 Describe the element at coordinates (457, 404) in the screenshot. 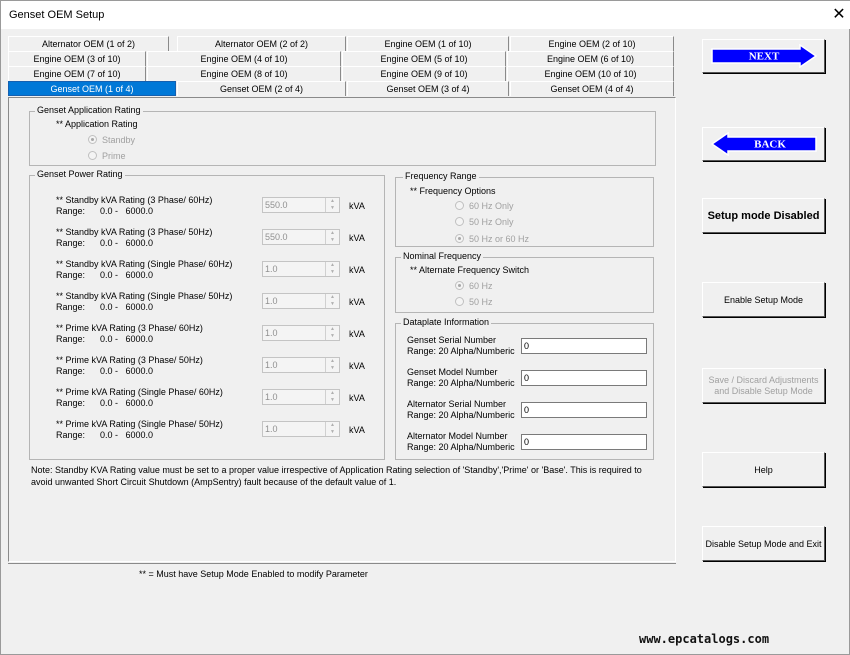

I see `dataplate-field-label: Alternator Serial Number` at that location.